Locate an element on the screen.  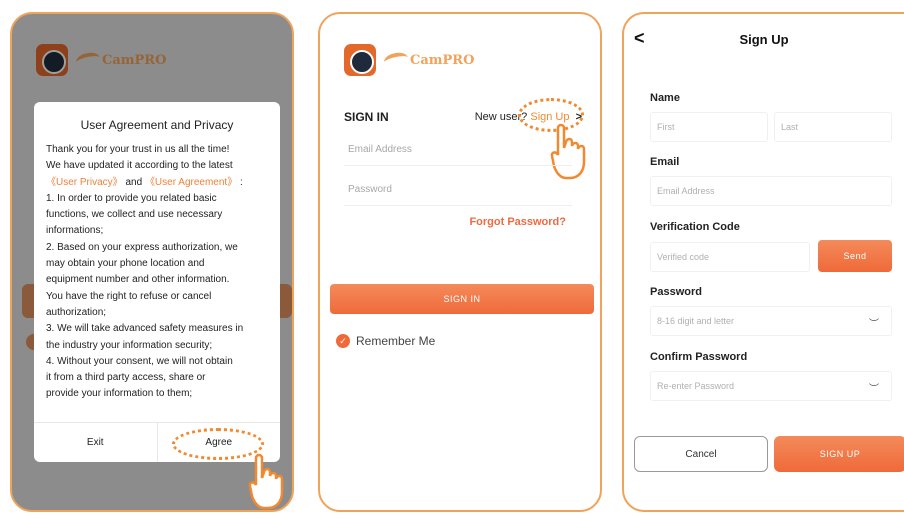
email-label: Email is located at coordinates (665, 162).